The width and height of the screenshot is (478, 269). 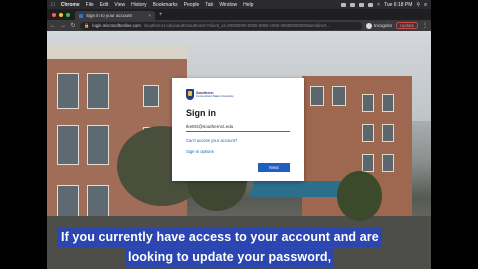 What do you see at coordinates (209, 5) in the screenshot?
I see `menu-tab: Tab` at bounding box center [209, 5].